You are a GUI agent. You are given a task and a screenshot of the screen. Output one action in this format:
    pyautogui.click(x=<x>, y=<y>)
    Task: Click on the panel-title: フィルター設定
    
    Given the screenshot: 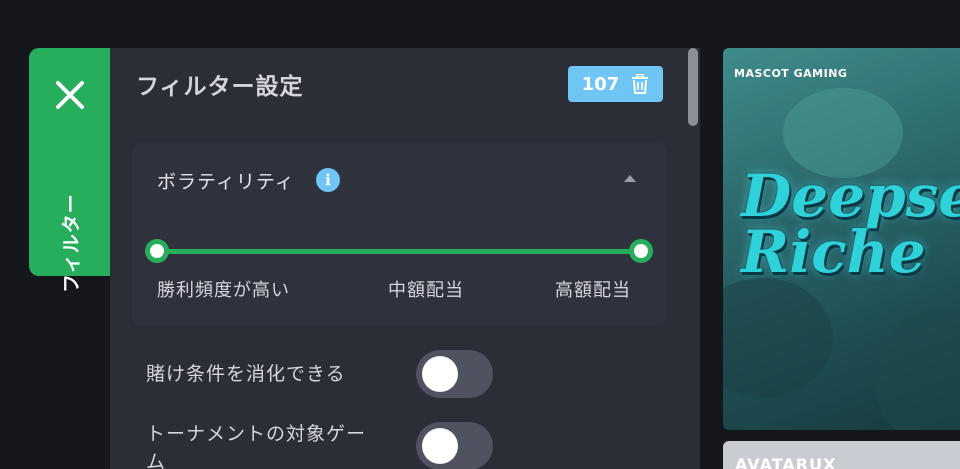 What is the action you would take?
    pyautogui.click(x=220, y=87)
    